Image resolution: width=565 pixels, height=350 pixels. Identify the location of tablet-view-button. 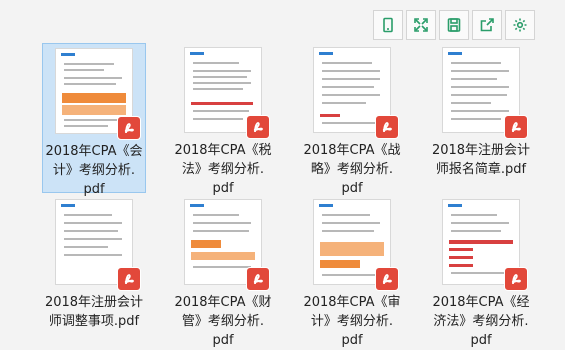
(388, 25).